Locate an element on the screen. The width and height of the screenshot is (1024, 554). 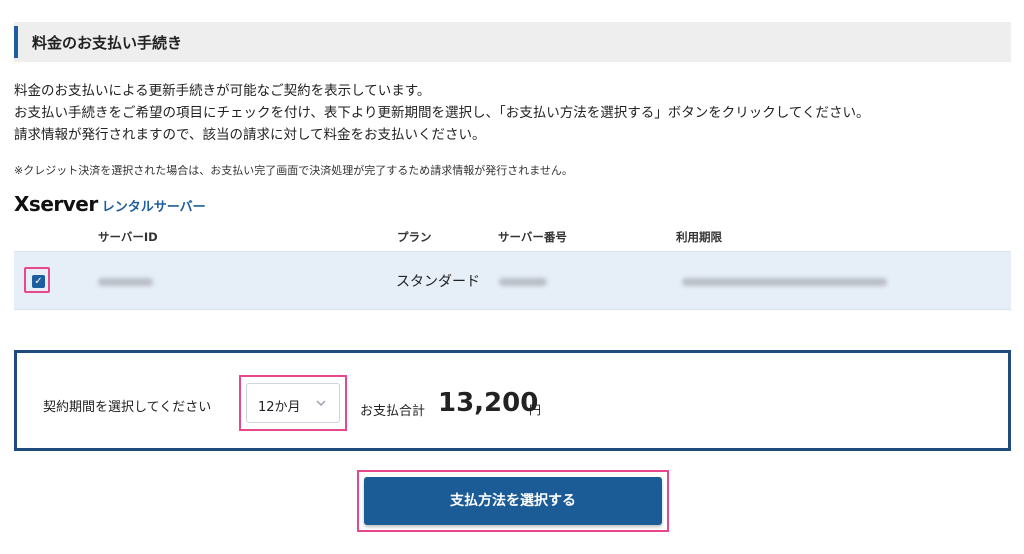
column-header-expiry: 利用期限 is located at coordinates (699, 237).